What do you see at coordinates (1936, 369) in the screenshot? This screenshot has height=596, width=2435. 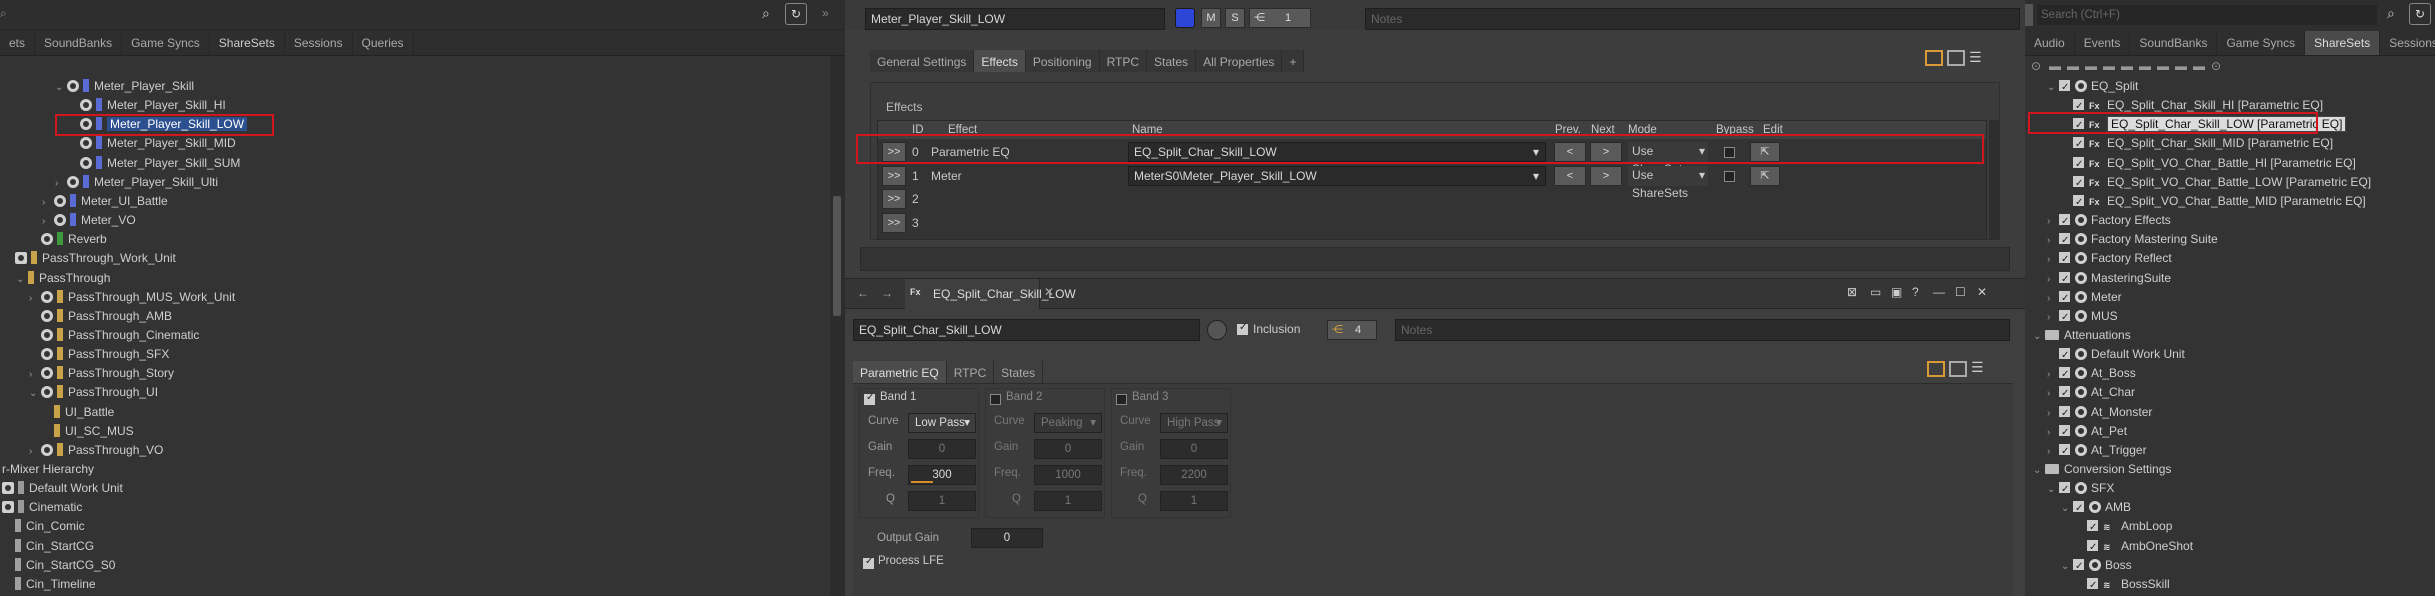 I see `layout-icon` at bounding box center [1936, 369].